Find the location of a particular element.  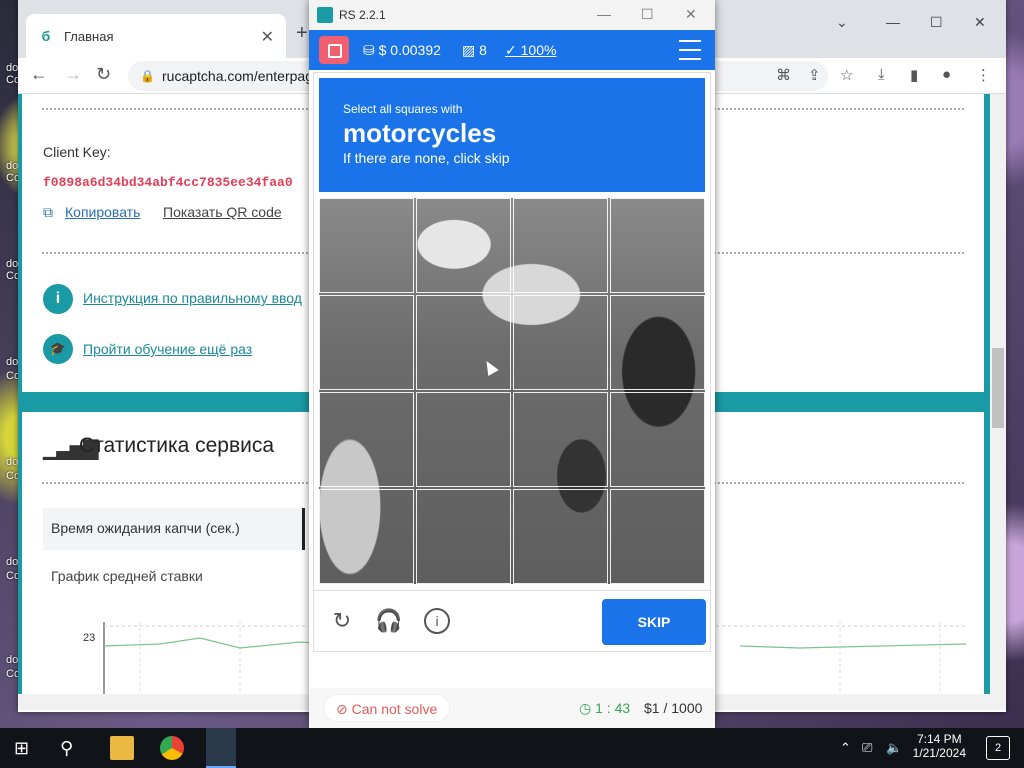

volume-muted-icon: 🔈 is located at coordinates (894, 748).